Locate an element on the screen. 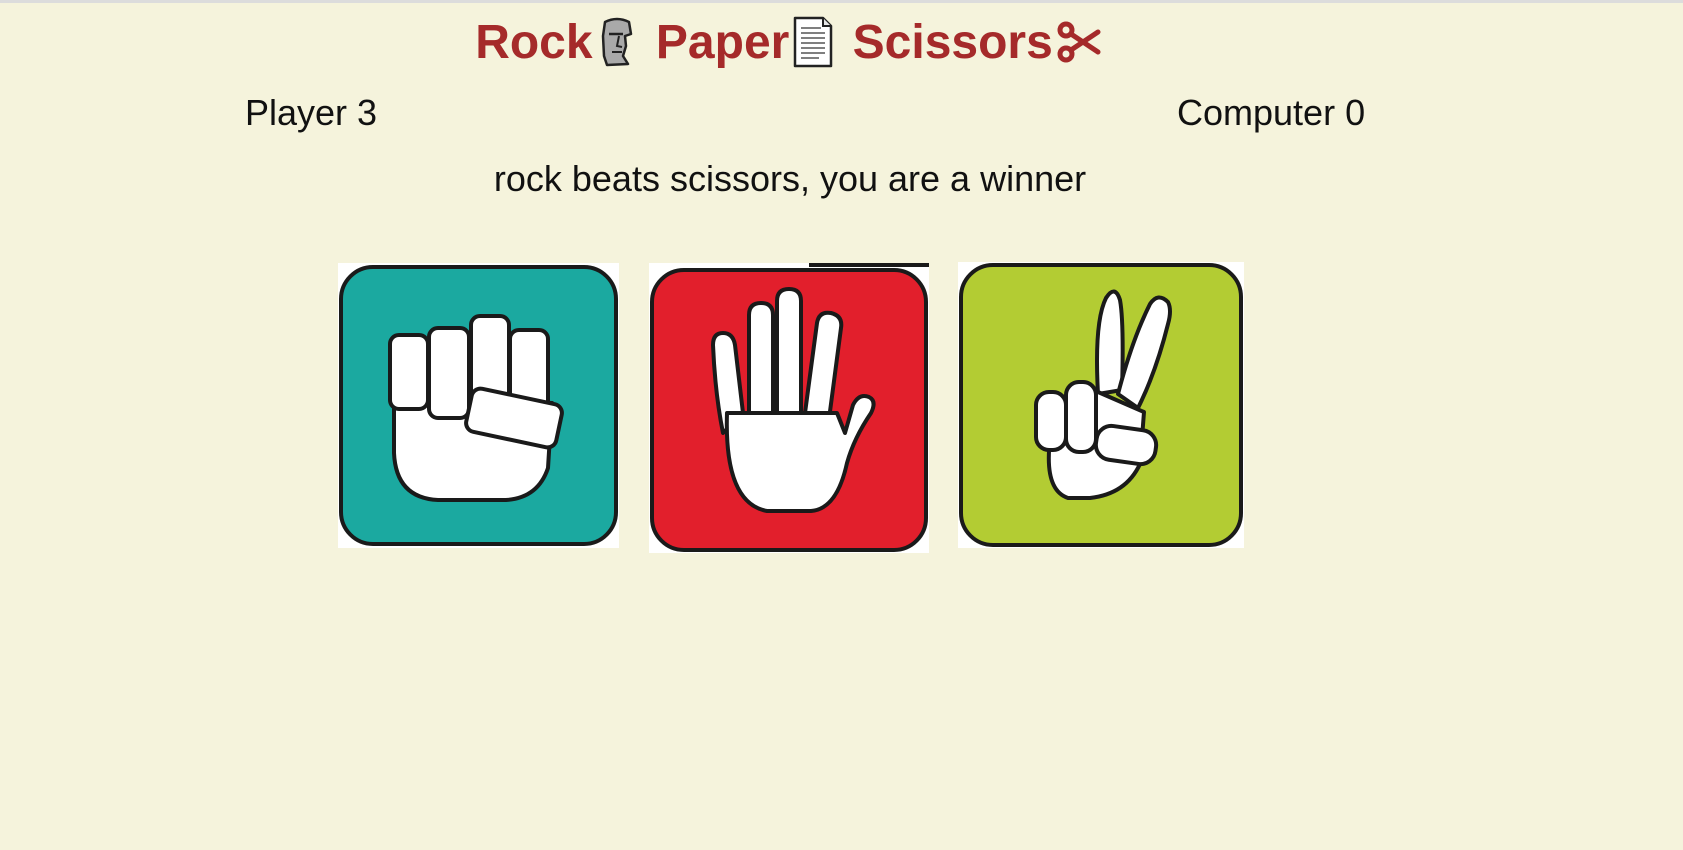 The width and height of the screenshot is (1683, 850). paper-button is located at coordinates (789, 408).